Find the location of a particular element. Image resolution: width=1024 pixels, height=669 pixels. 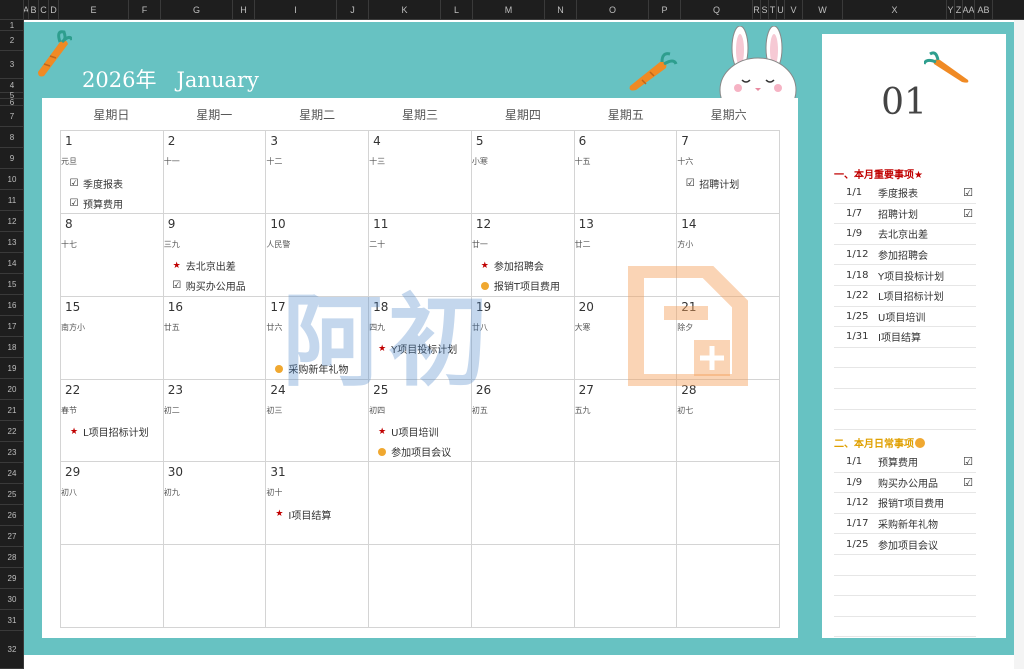

row-header-3: 3 is located at coordinates (12, 65).